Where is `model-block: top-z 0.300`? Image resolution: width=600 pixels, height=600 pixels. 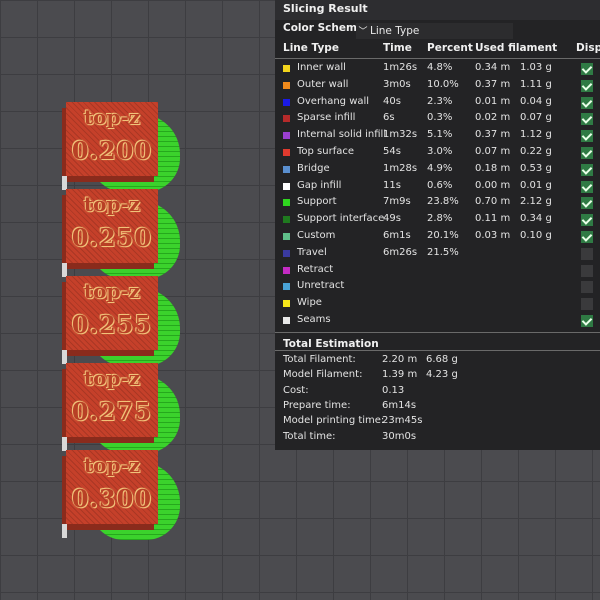
model-block: top-z 0.300 is located at coordinates (110, 494).